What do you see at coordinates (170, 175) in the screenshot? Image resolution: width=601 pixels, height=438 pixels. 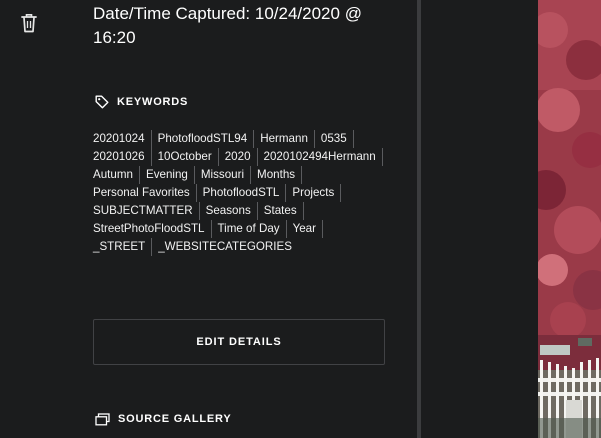 I see `keyword-link: Evening` at bounding box center [170, 175].